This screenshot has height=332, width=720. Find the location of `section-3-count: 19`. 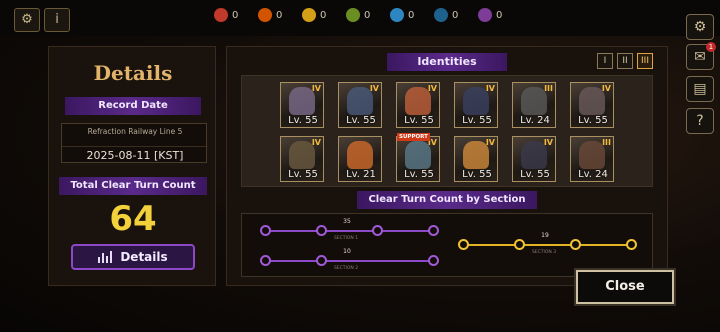

section-3-count: 19 is located at coordinates (545, 235).